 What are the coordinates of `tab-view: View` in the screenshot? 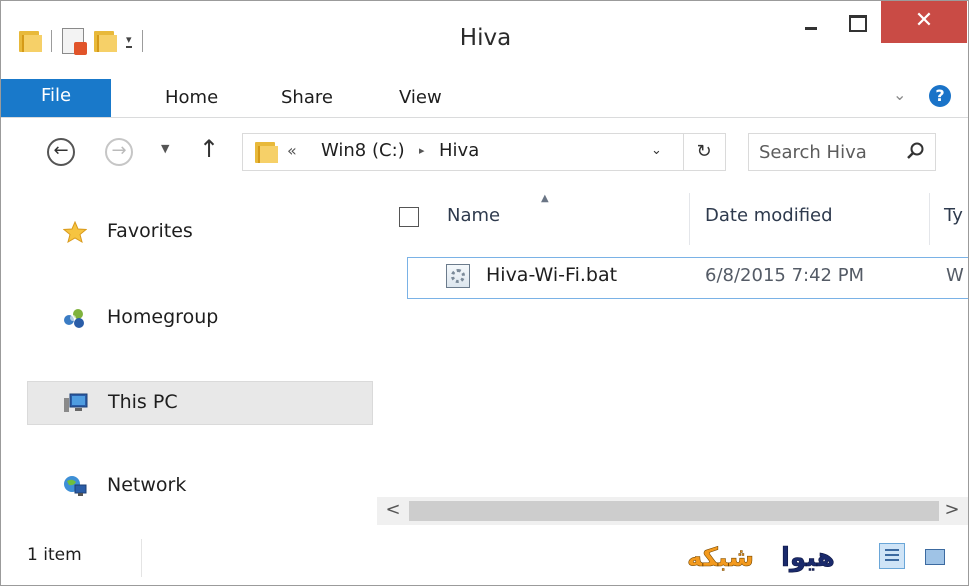 It's located at (420, 98).